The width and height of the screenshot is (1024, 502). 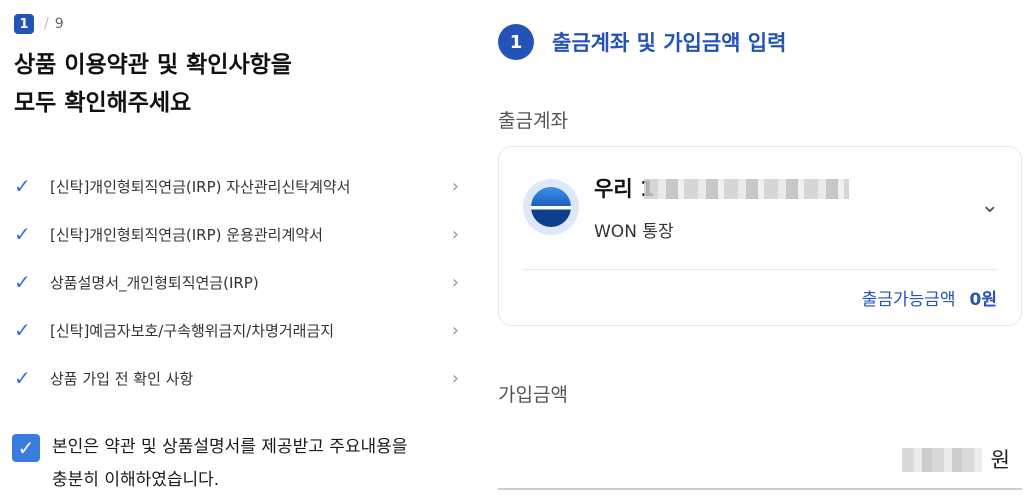 I want to click on term-item: ✓ [신탁]예금자보호/구속행위금지/차명거래금지 ›, so click(x=236, y=330).